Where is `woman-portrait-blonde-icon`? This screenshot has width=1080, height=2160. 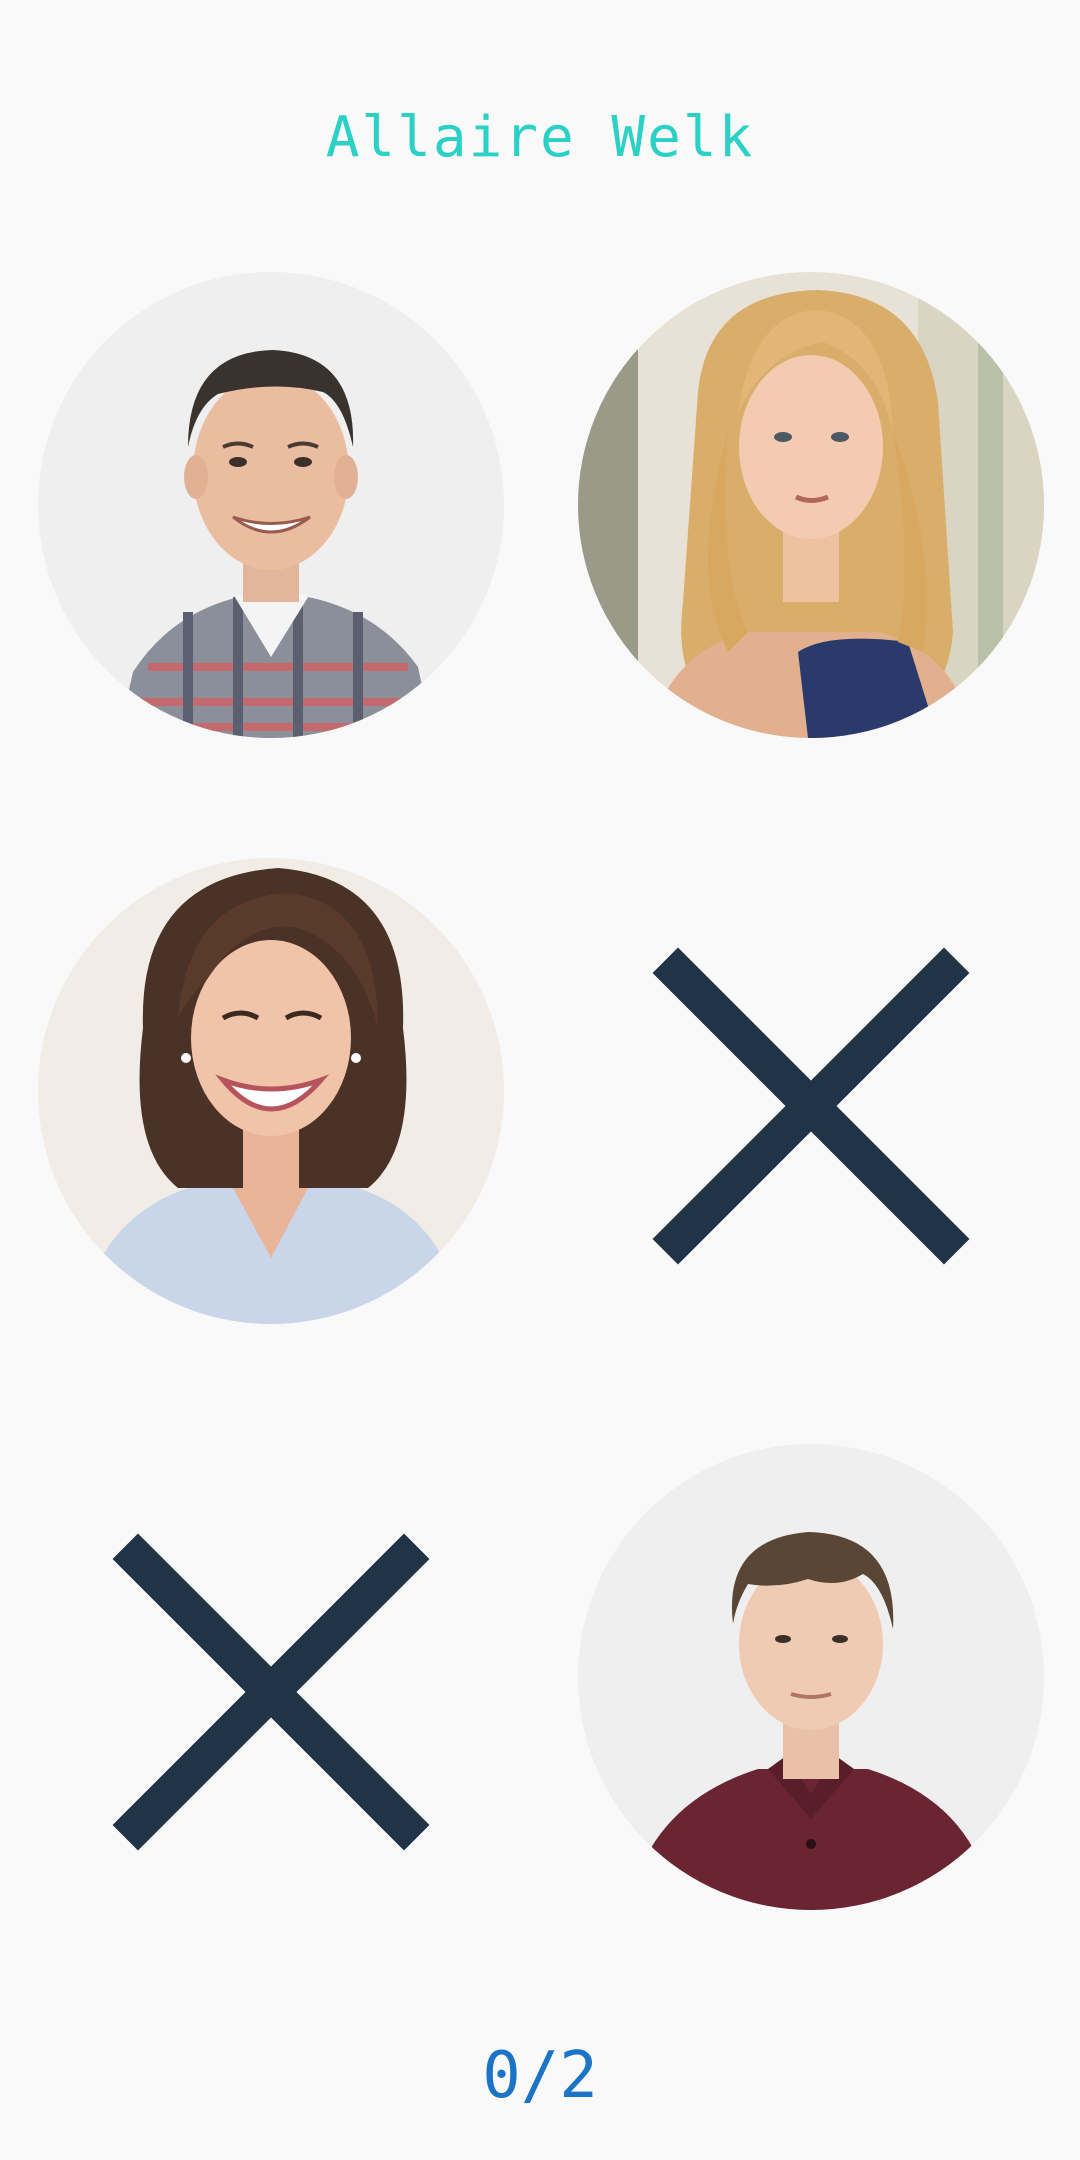
woman-portrait-blonde-icon is located at coordinates (811, 505).